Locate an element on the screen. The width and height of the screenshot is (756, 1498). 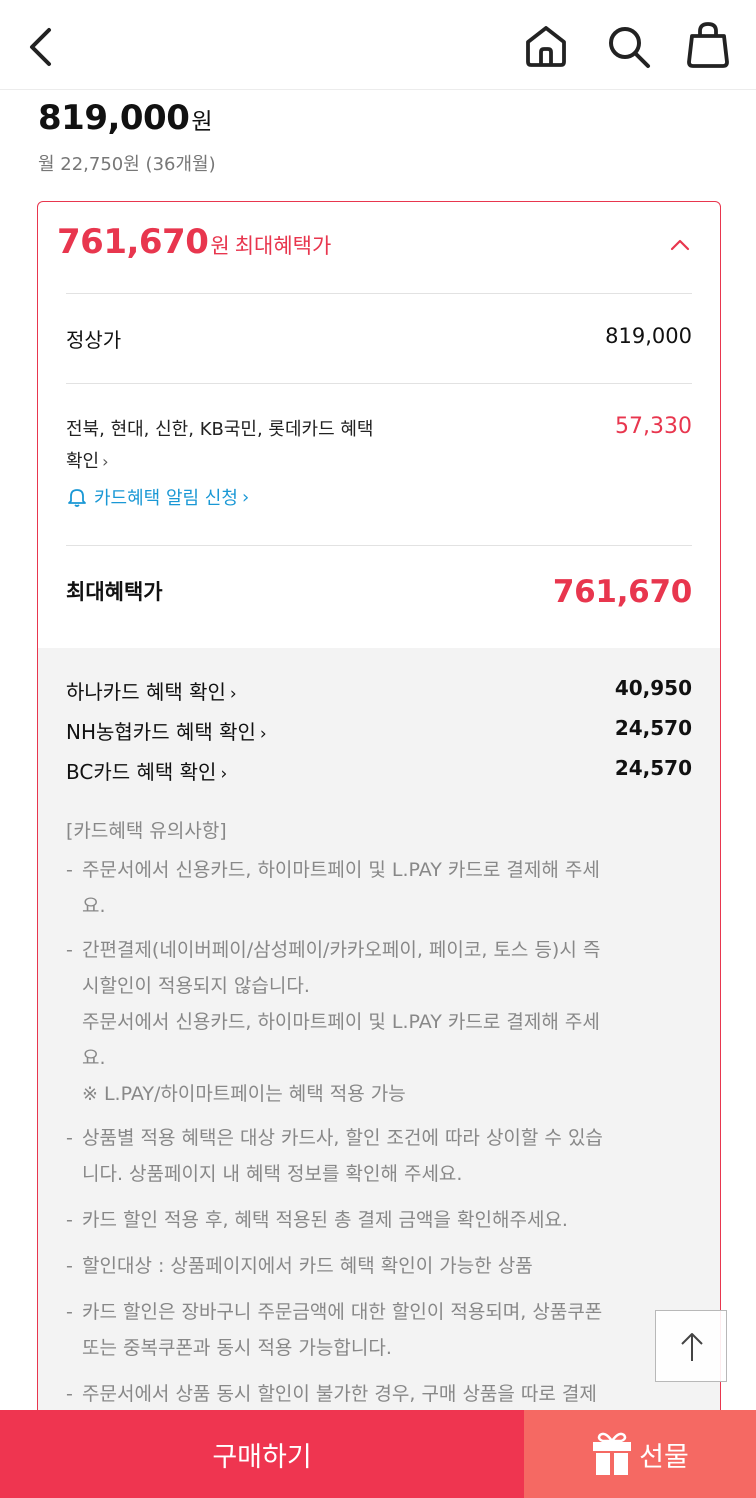
notice-line: 주문서에서 상품 동시 할인이 불가한 경우, 구매 상품을 따로 결제 is located at coordinates (339, 1394).